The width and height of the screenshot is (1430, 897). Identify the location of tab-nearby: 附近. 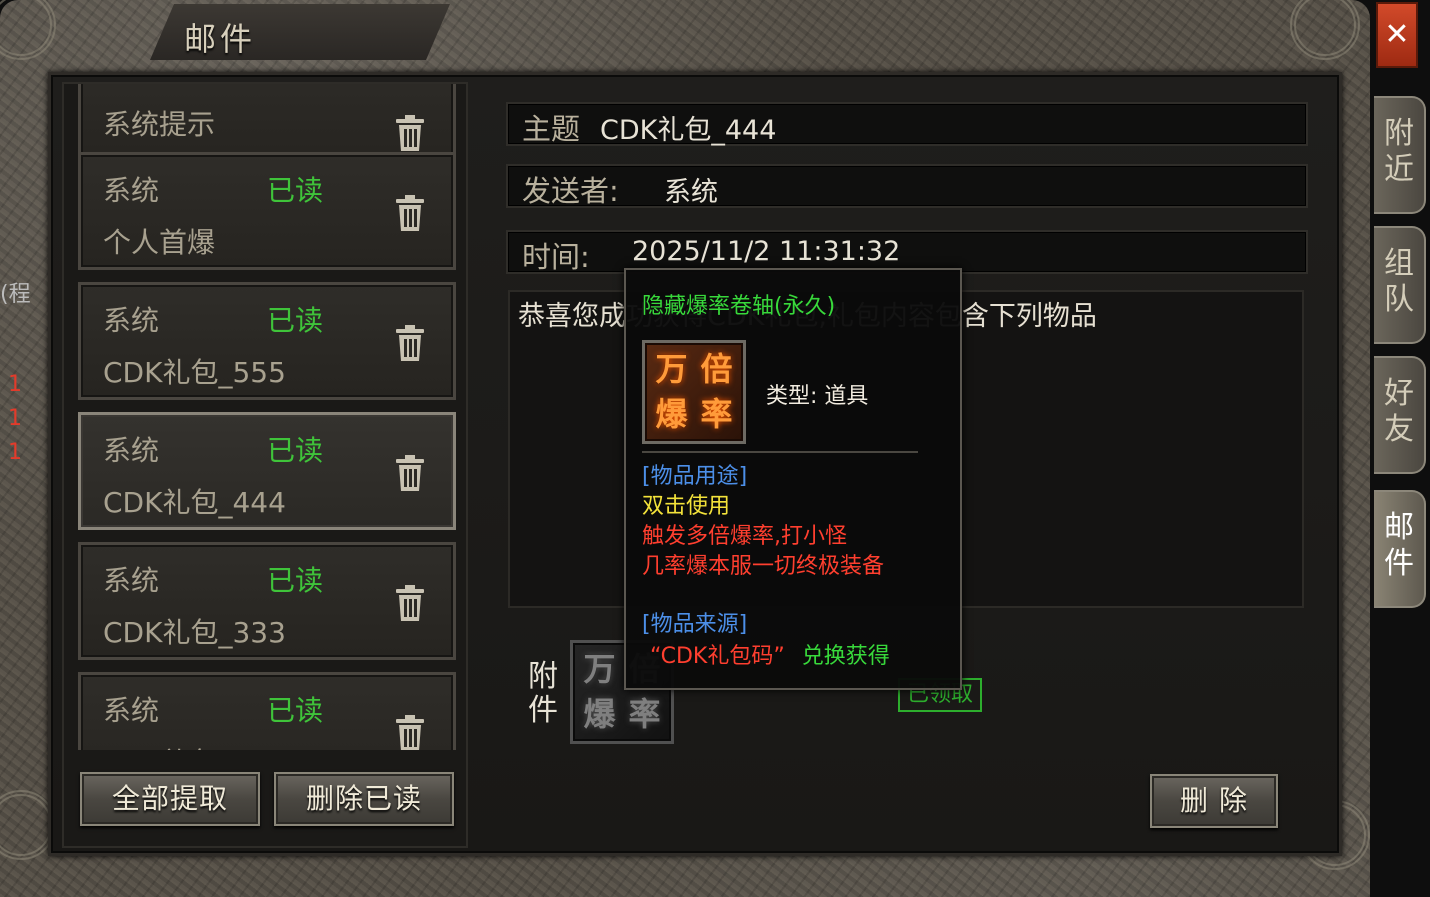
(1400, 155).